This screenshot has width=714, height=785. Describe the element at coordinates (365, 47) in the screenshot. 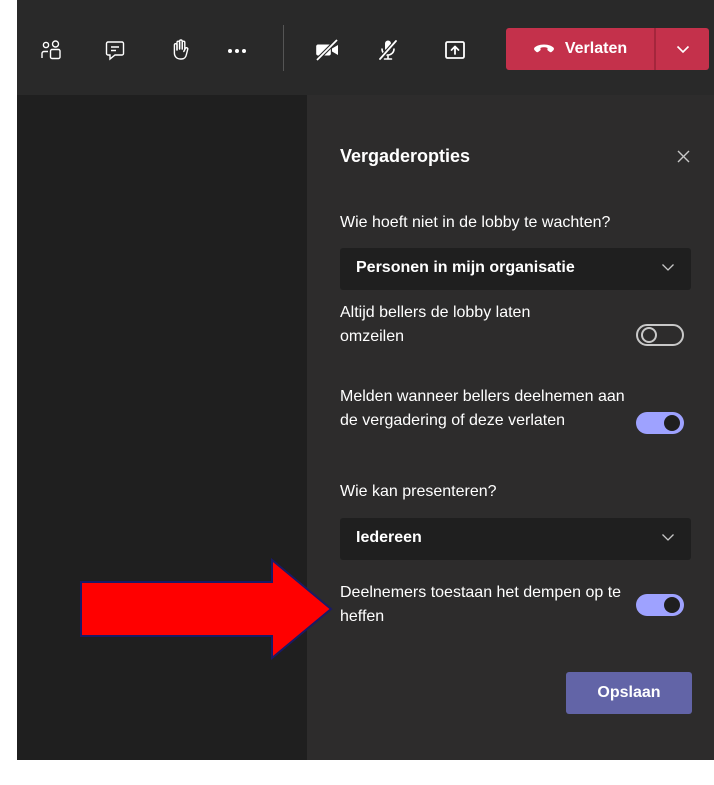

I see `meeting-toolbar: Verlaten` at that location.